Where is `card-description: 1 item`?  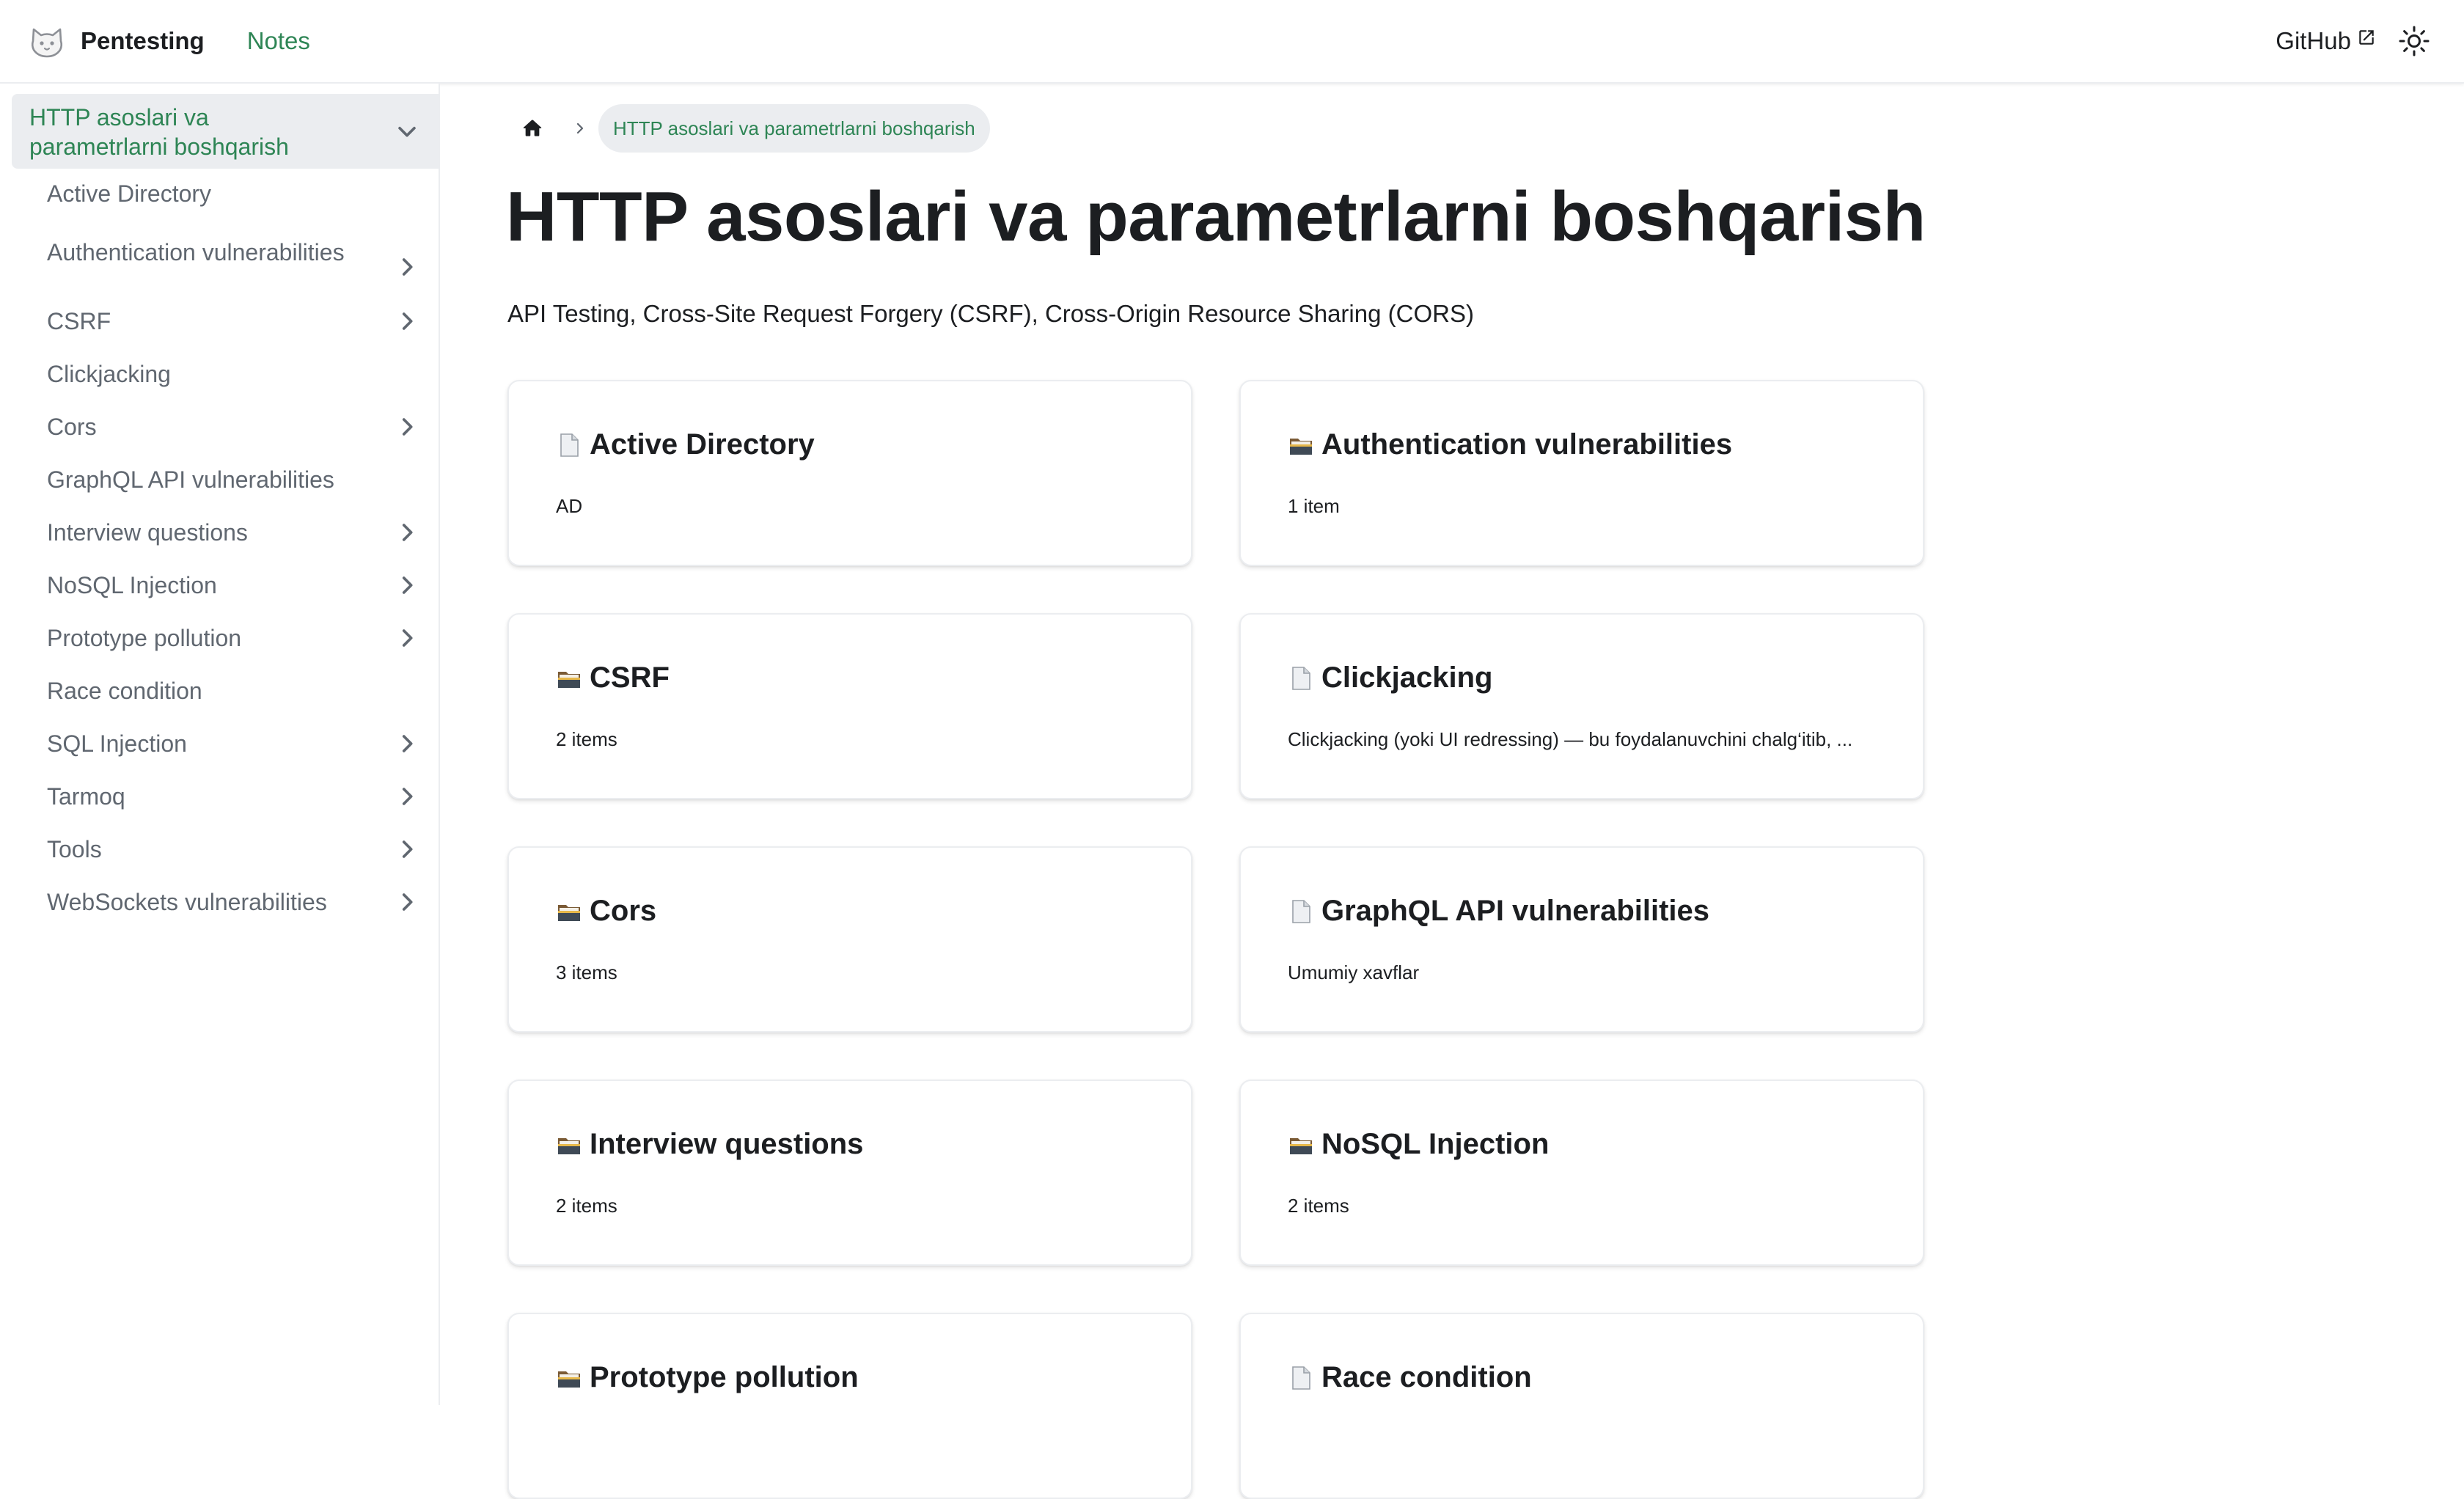 card-description: 1 item is located at coordinates (1314, 506).